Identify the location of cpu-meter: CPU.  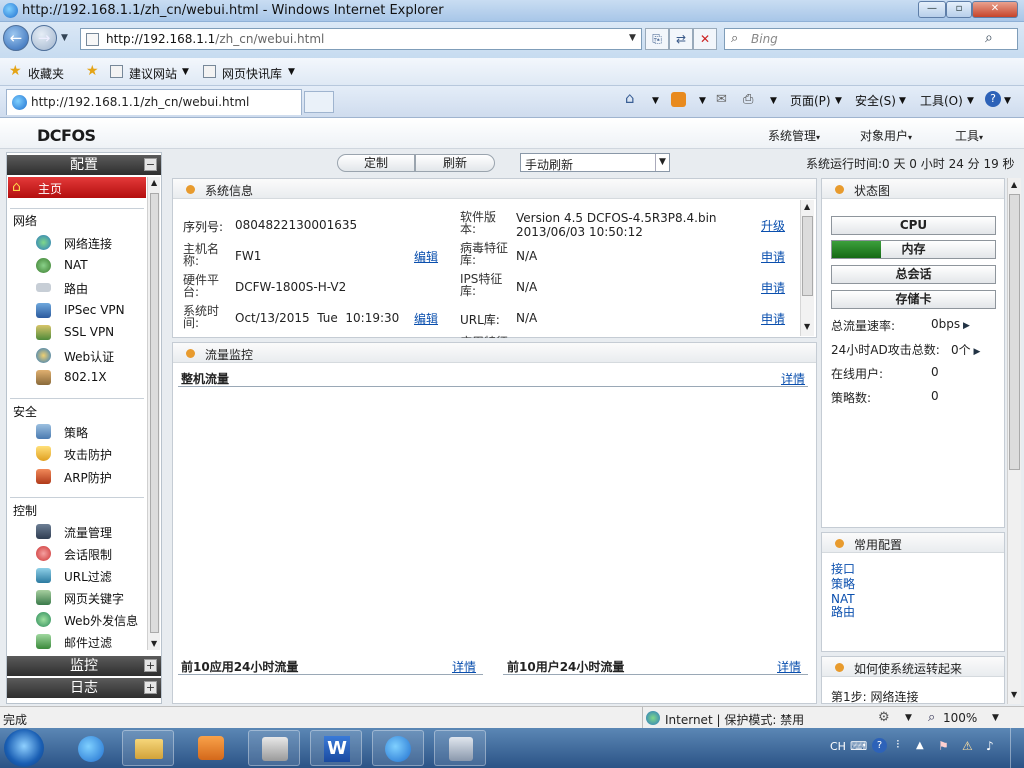
(913, 225).